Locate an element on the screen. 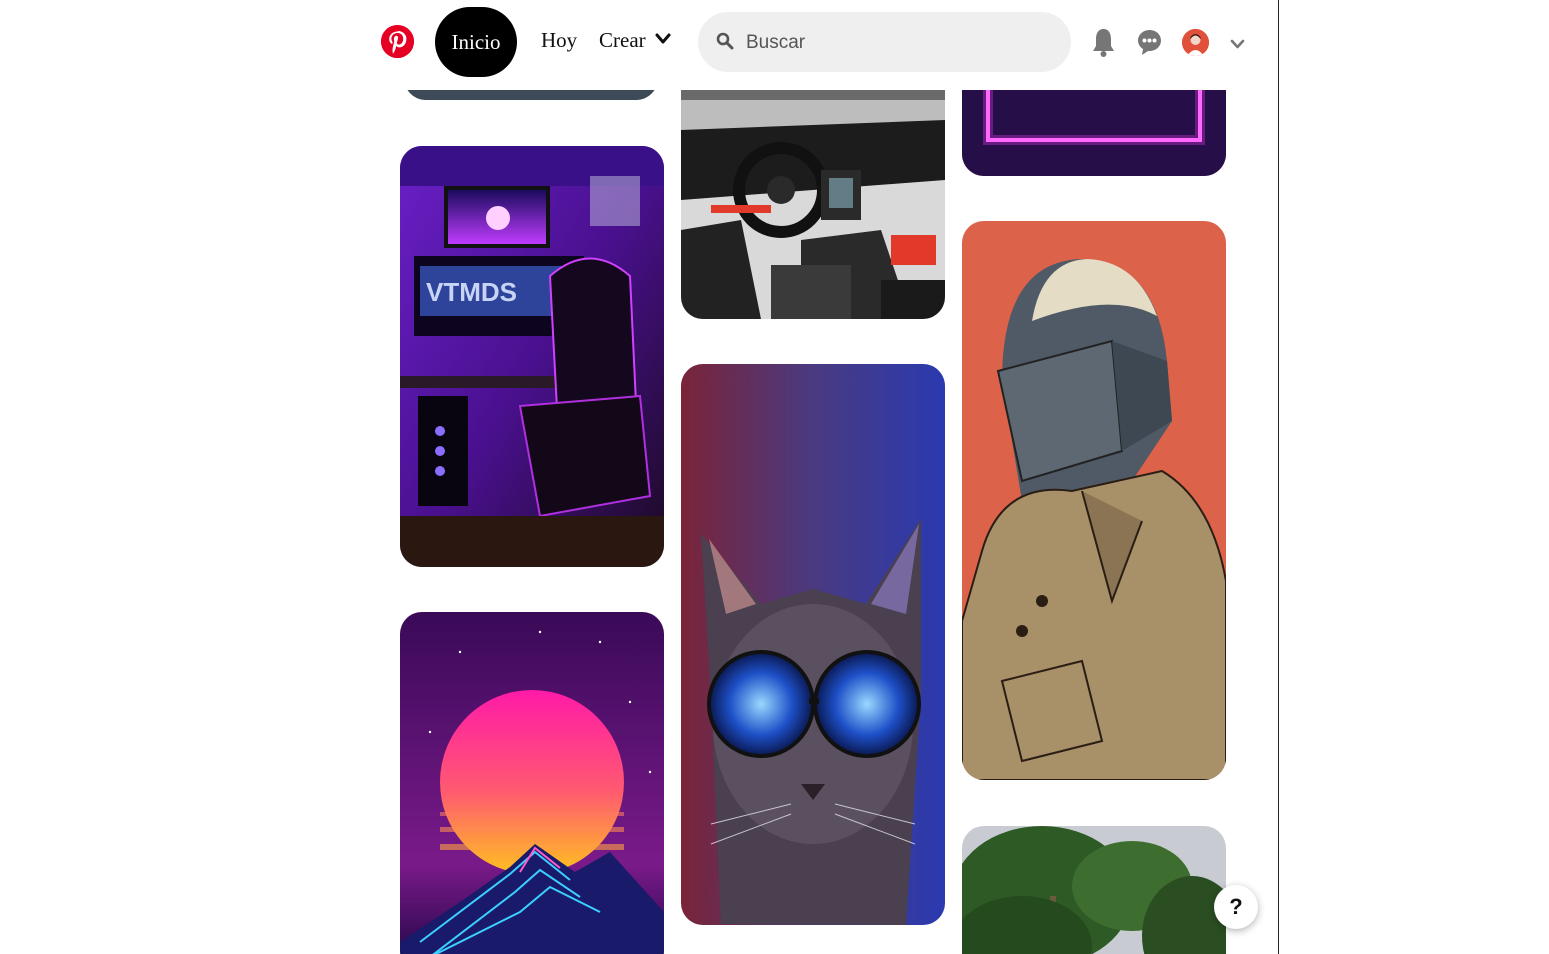 The image size is (1549, 954). avatar is located at coordinates (1195, 42).